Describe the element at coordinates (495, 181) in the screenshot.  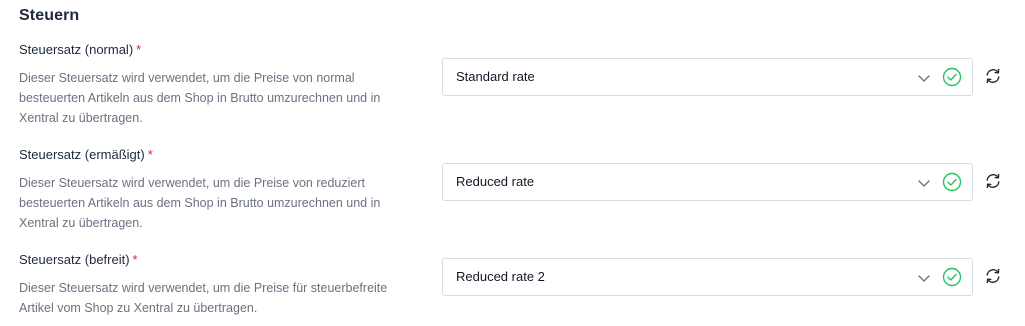
I see `select-value: Reduced rate` at that location.